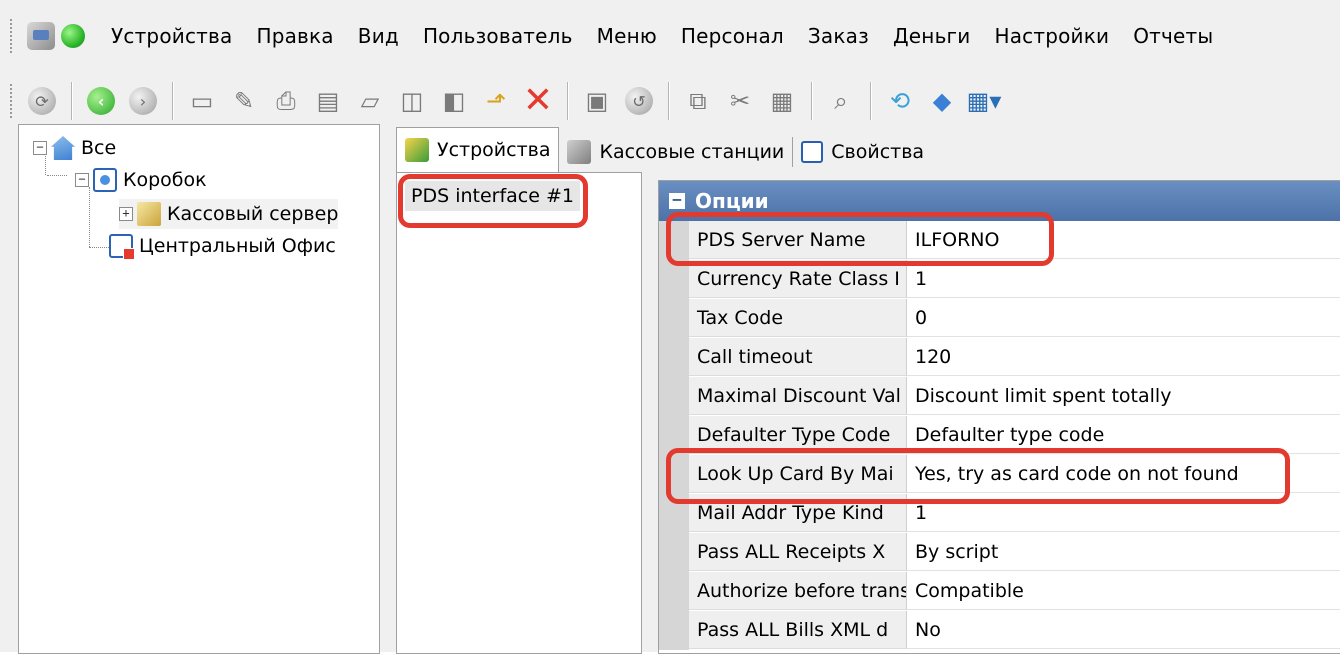 This screenshot has height=654, width=1340. Describe the element at coordinates (838, 36) in the screenshot. I see `menu-order: Заказ` at that location.